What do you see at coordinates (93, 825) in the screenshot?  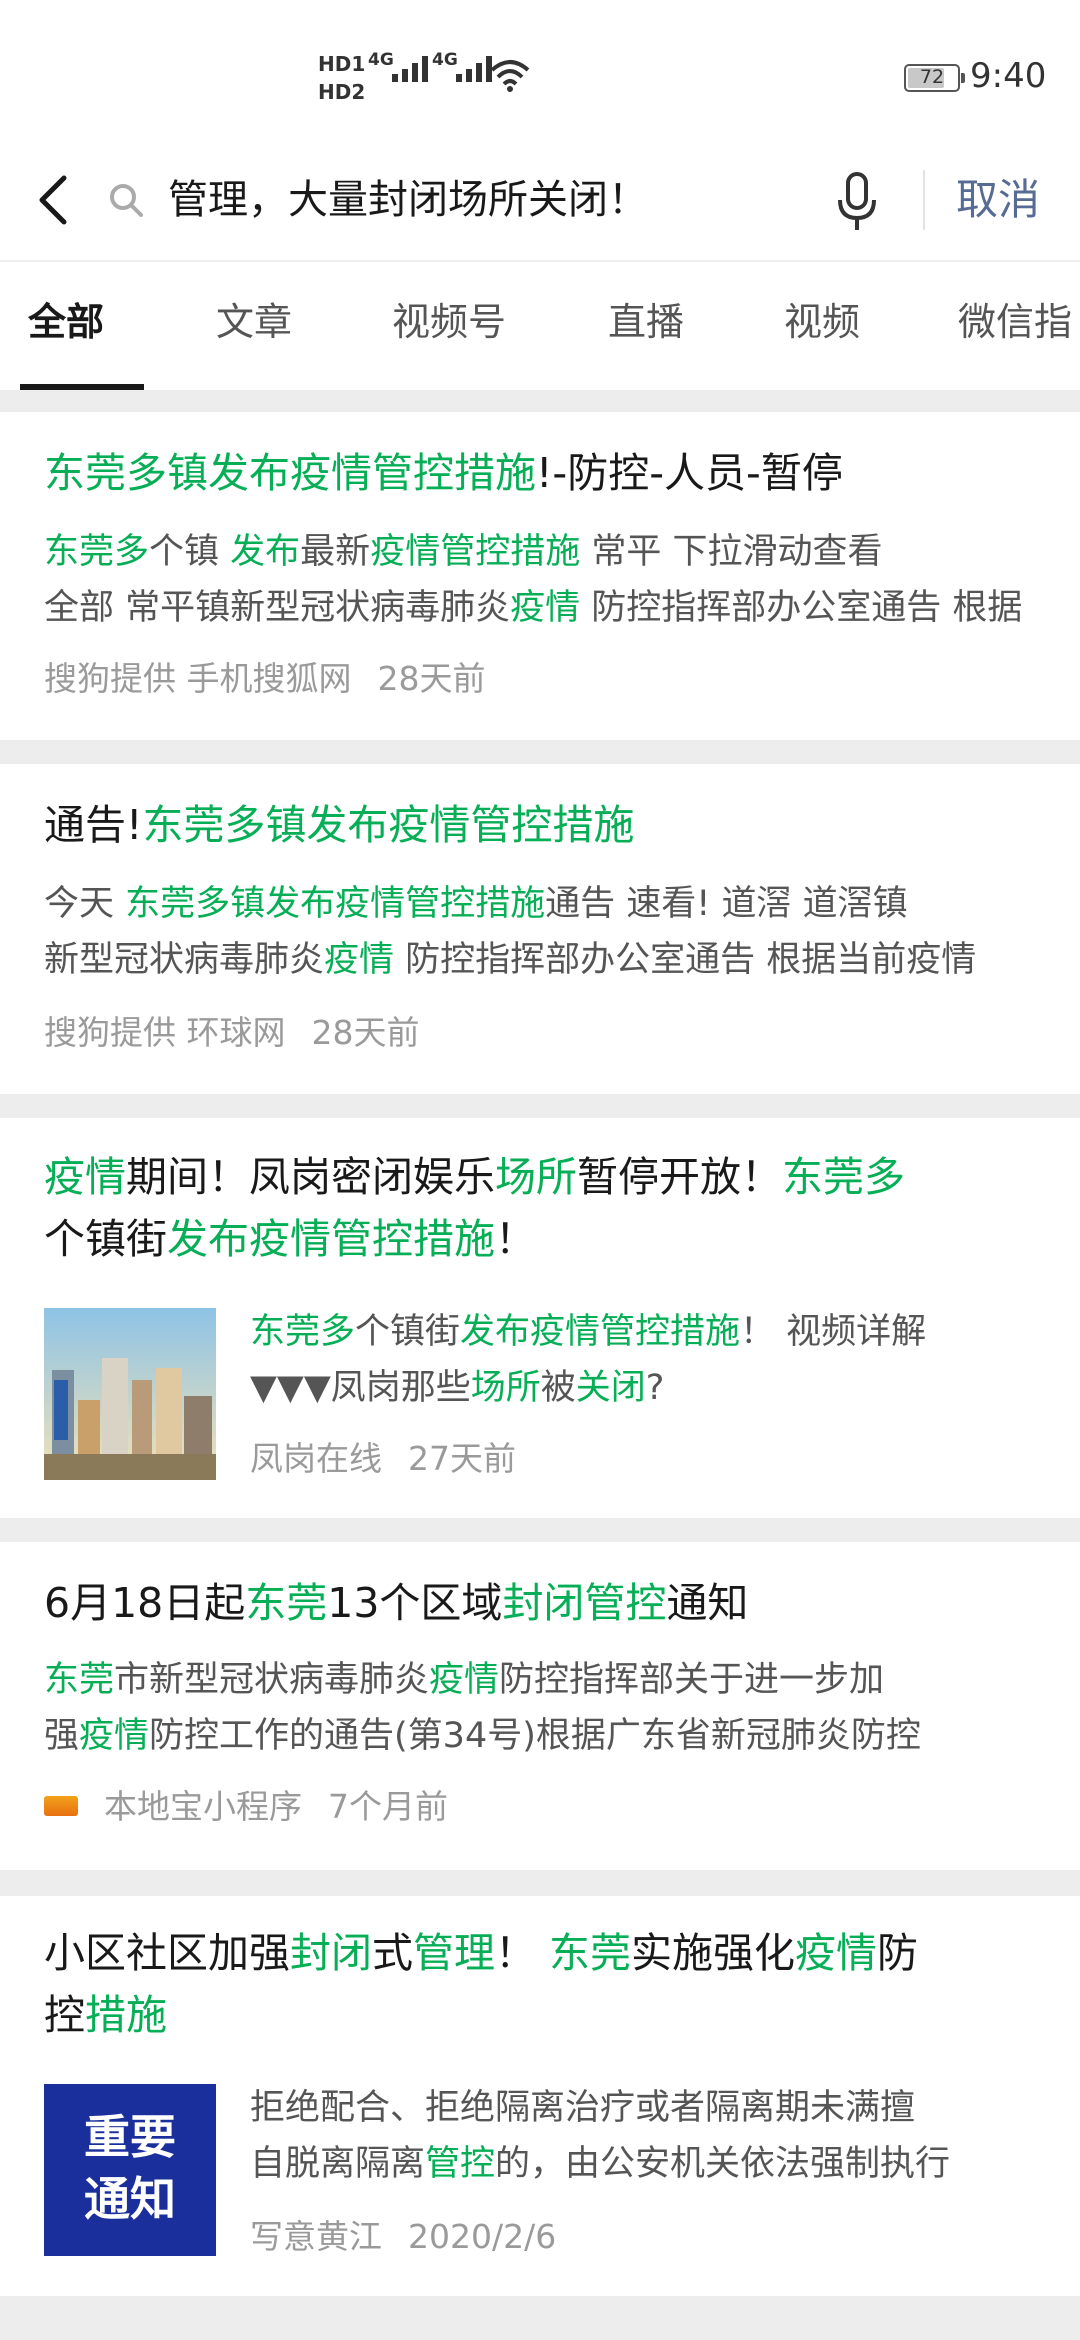 I see `text-segment: 通告!` at bounding box center [93, 825].